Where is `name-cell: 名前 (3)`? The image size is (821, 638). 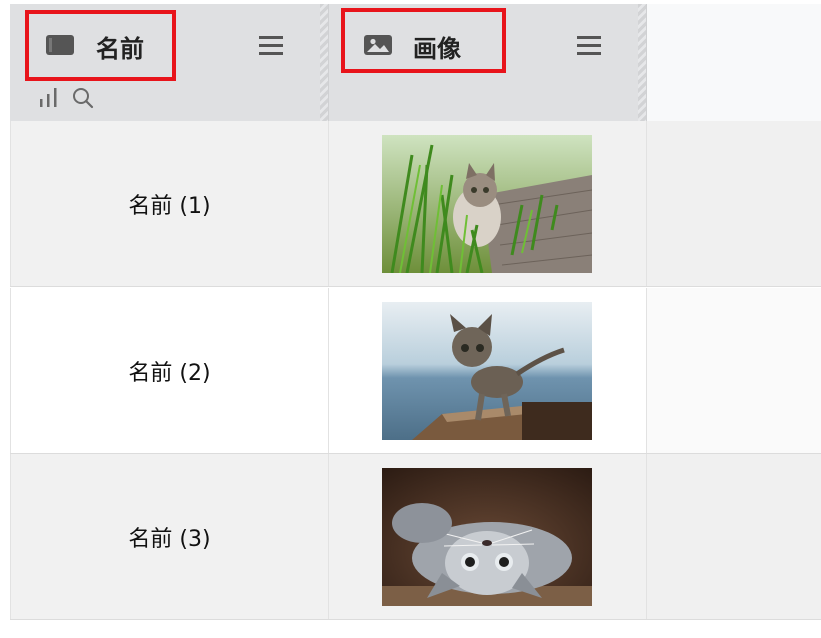
name-cell: 名前 (3) is located at coordinates (169, 536).